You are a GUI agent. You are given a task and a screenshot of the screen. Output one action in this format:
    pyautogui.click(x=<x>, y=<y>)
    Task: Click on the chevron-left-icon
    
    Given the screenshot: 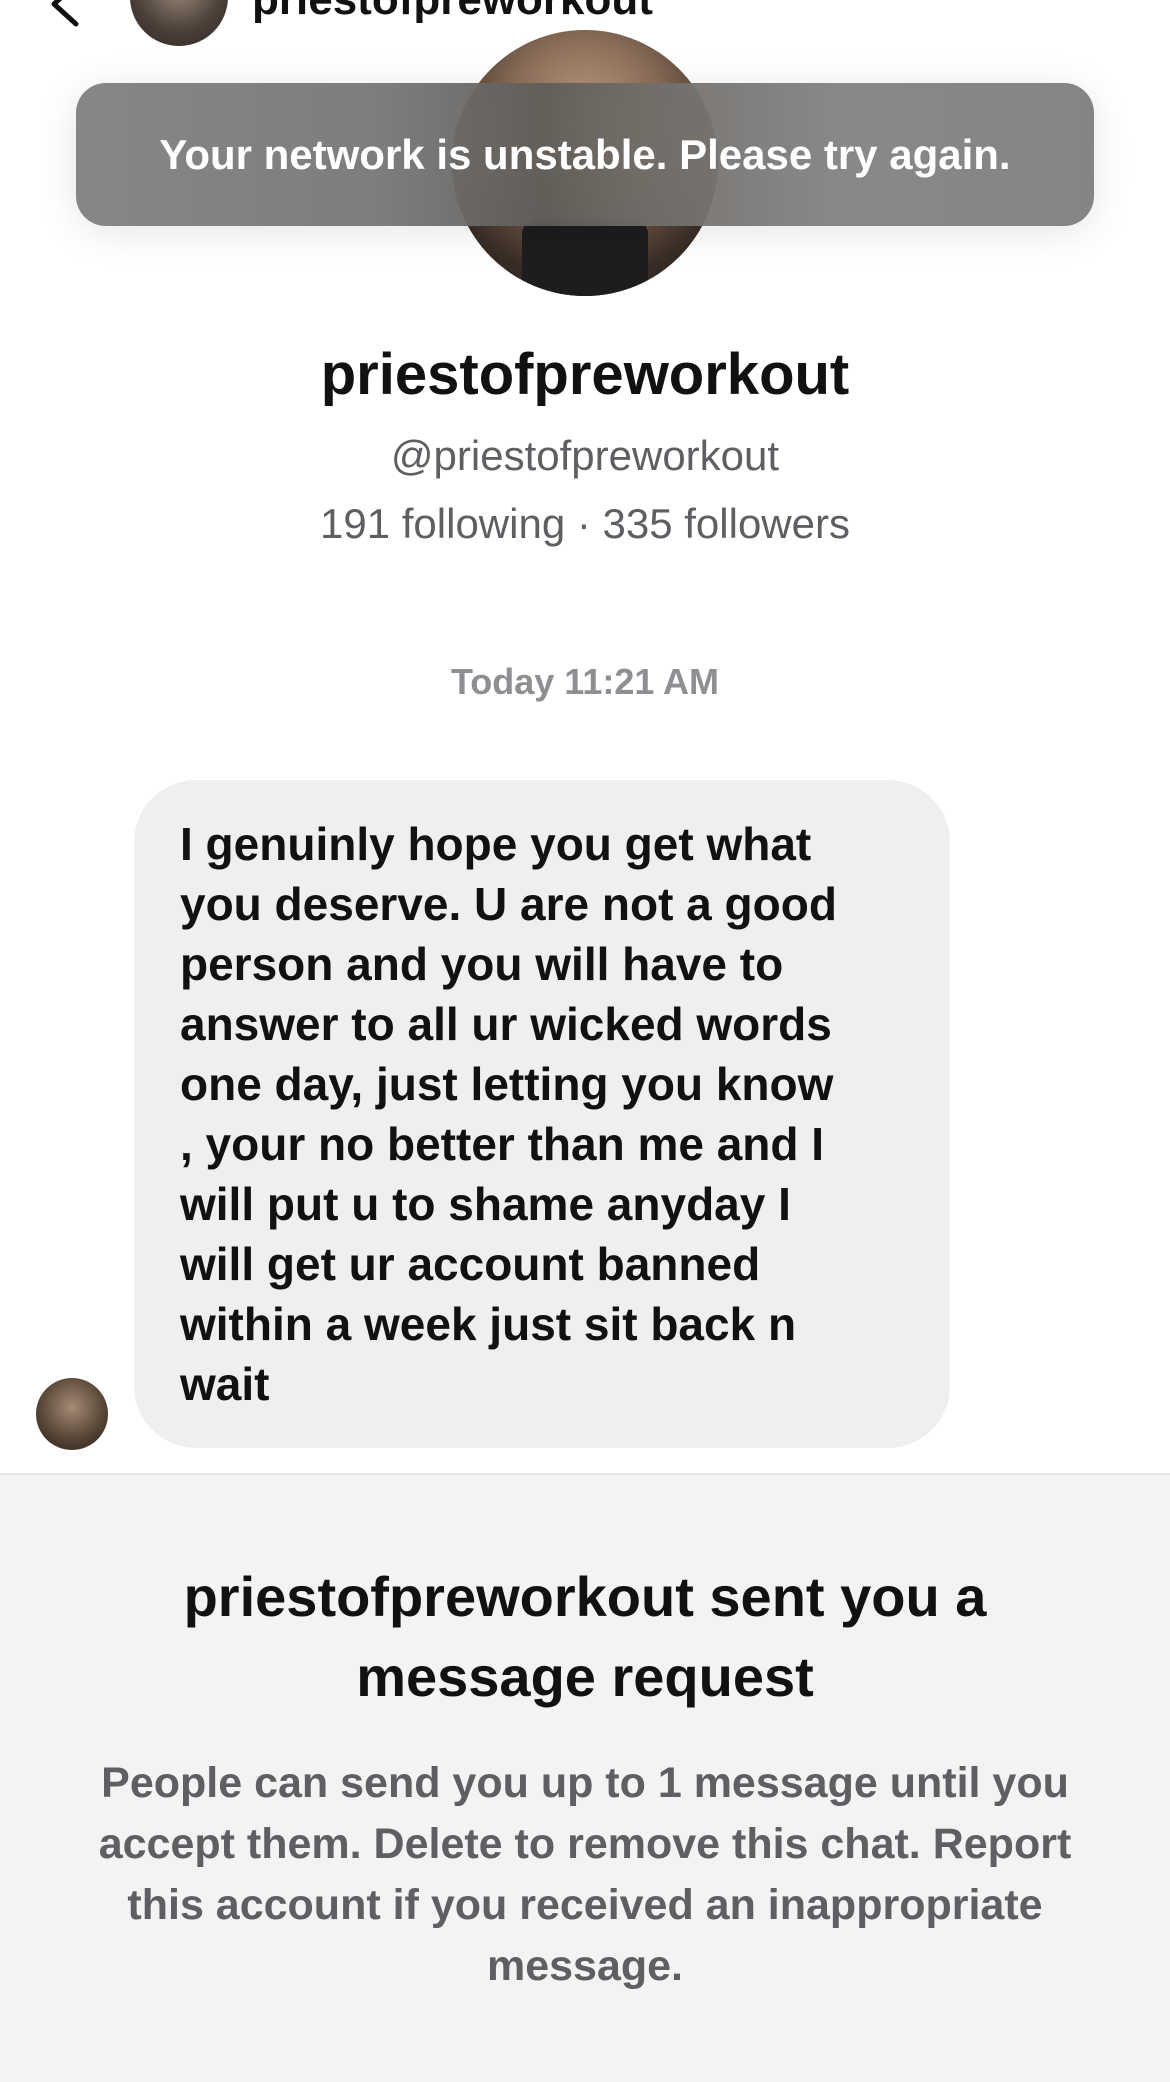 What is the action you would take?
    pyautogui.click(x=65, y=13)
    